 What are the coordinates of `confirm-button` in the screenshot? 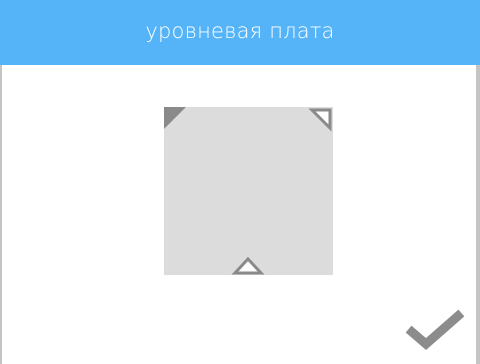 It's located at (435, 329).